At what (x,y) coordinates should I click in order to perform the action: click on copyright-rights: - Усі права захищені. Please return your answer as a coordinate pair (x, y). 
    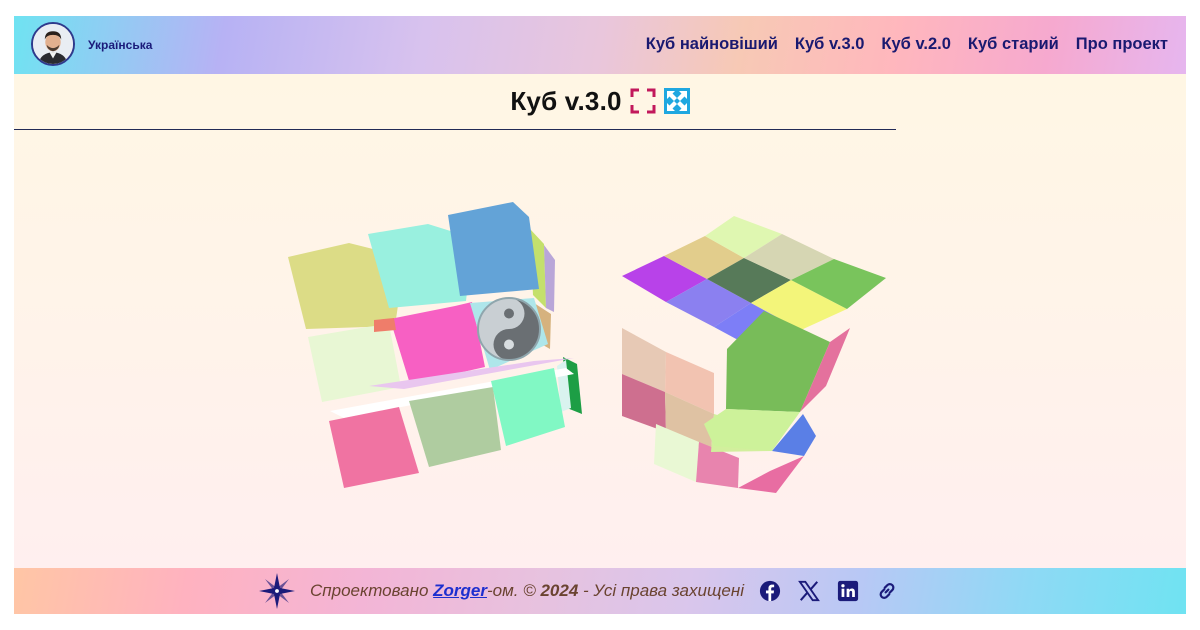
    Looking at the image, I should click on (661, 590).